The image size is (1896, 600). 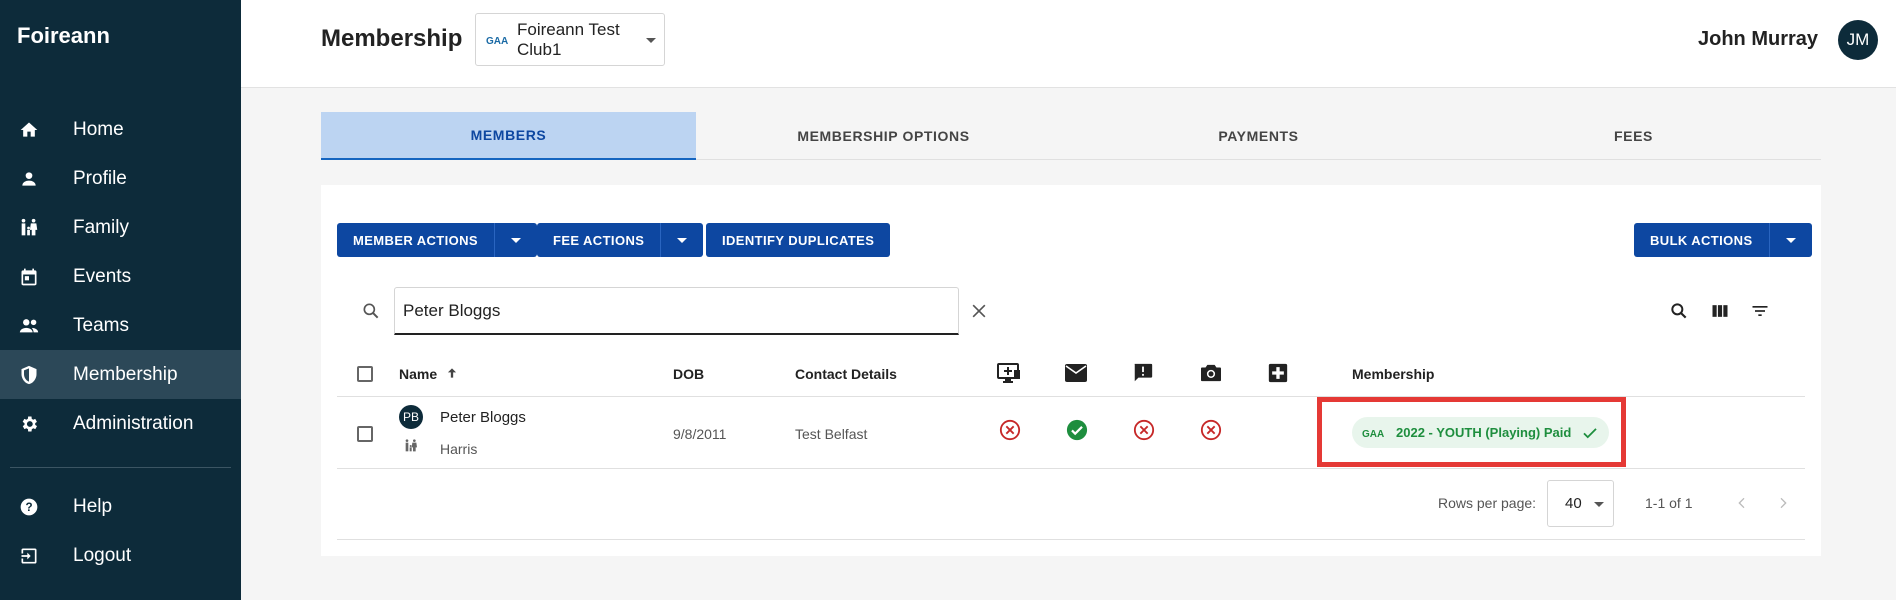 I want to click on page-title: Membership, so click(x=392, y=38).